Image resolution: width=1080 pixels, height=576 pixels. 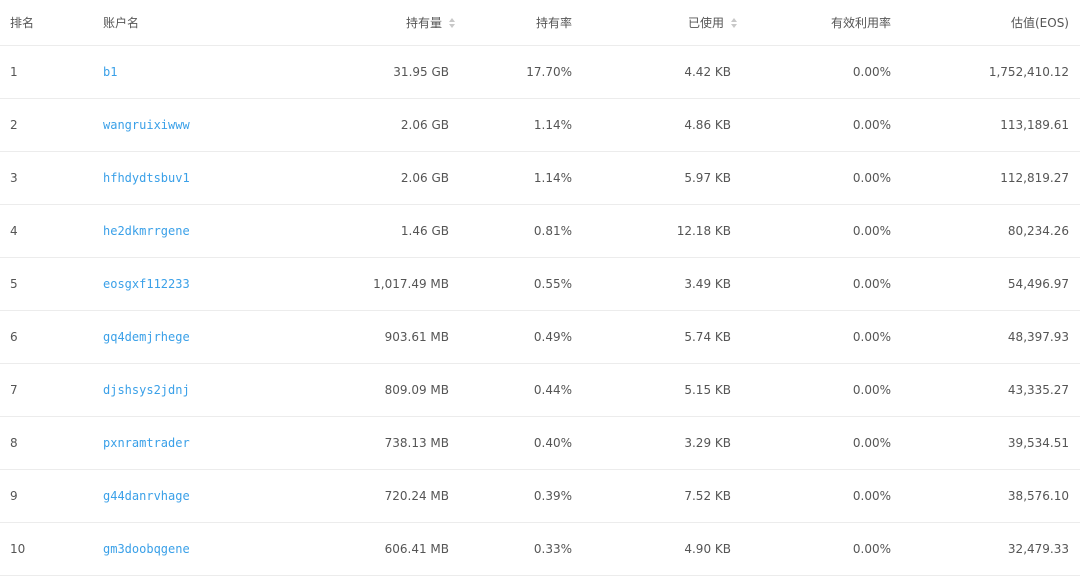 What do you see at coordinates (22, 23) in the screenshot?
I see `header-rank: 排名` at bounding box center [22, 23].